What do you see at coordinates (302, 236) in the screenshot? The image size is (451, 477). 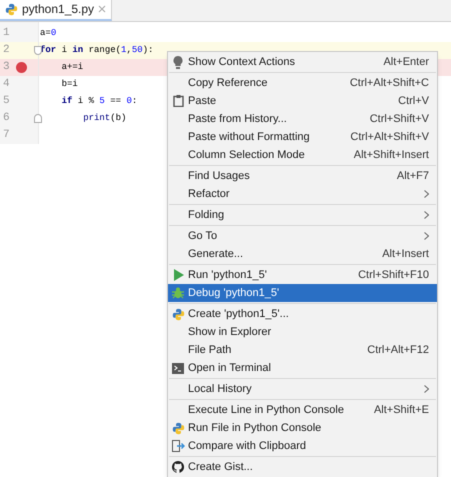 I see `menu-item: Go To` at bounding box center [302, 236].